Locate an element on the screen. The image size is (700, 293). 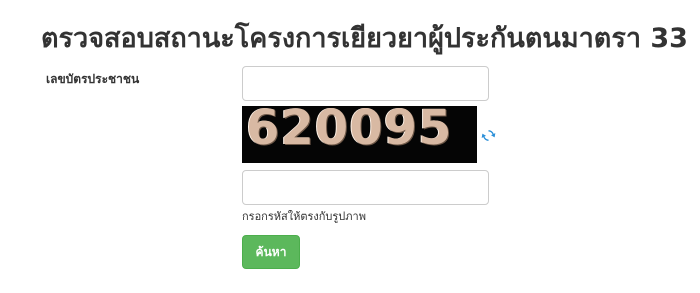
refresh-icon is located at coordinates (488, 135).